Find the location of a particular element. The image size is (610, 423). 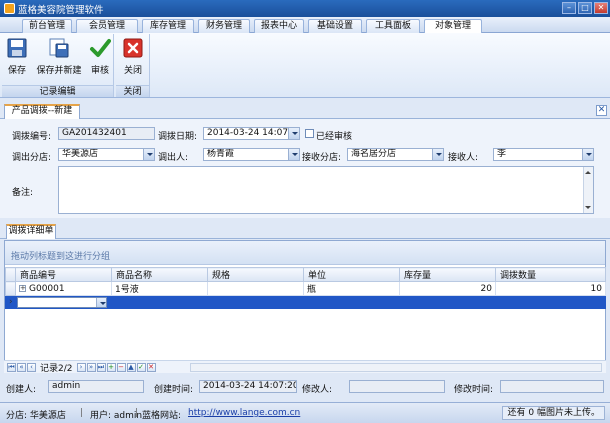

add-record-icon: + is located at coordinates (111, 367).